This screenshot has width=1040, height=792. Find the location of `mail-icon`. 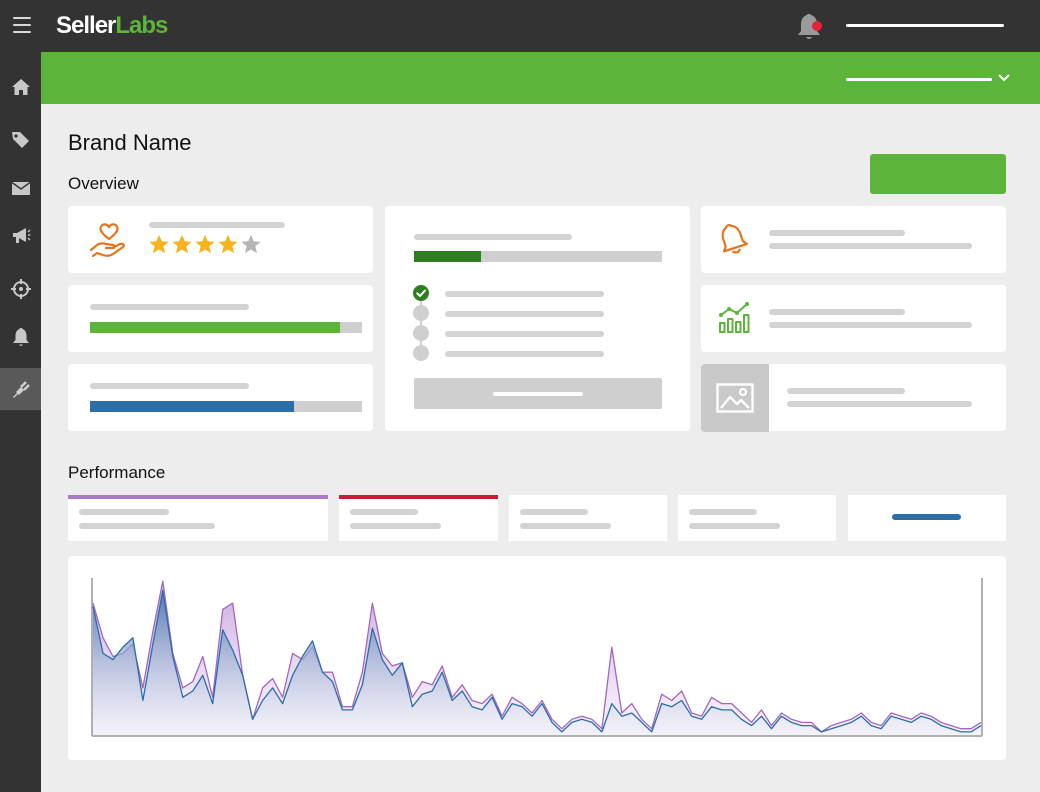

mail-icon is located at coordinates (20, 188).